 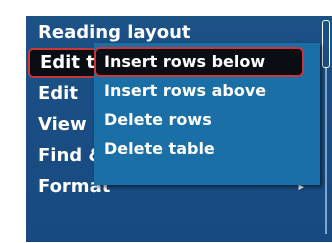 I want to click on submenu-item-label: Insert rows above, so click(x=185, y=90).